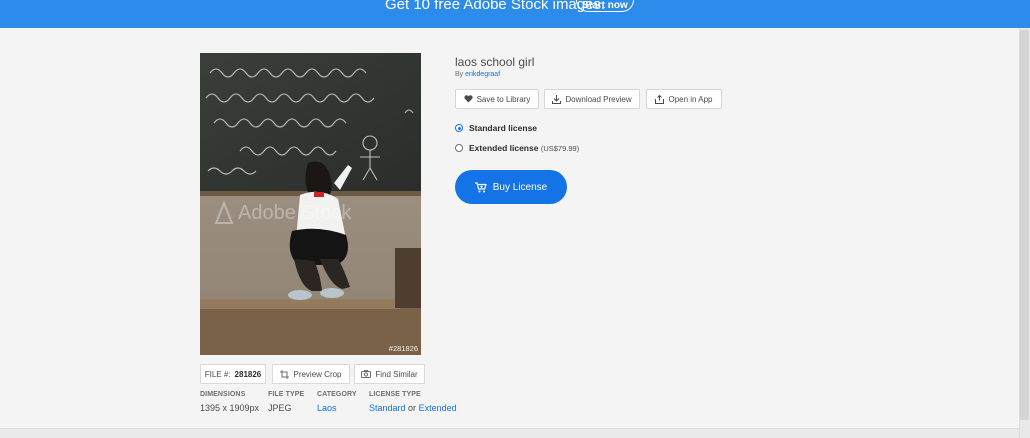 The height and width of the screenshot is (438, 1030). I want to click on author-byline: By erikdegraaf, so click(477, 74).